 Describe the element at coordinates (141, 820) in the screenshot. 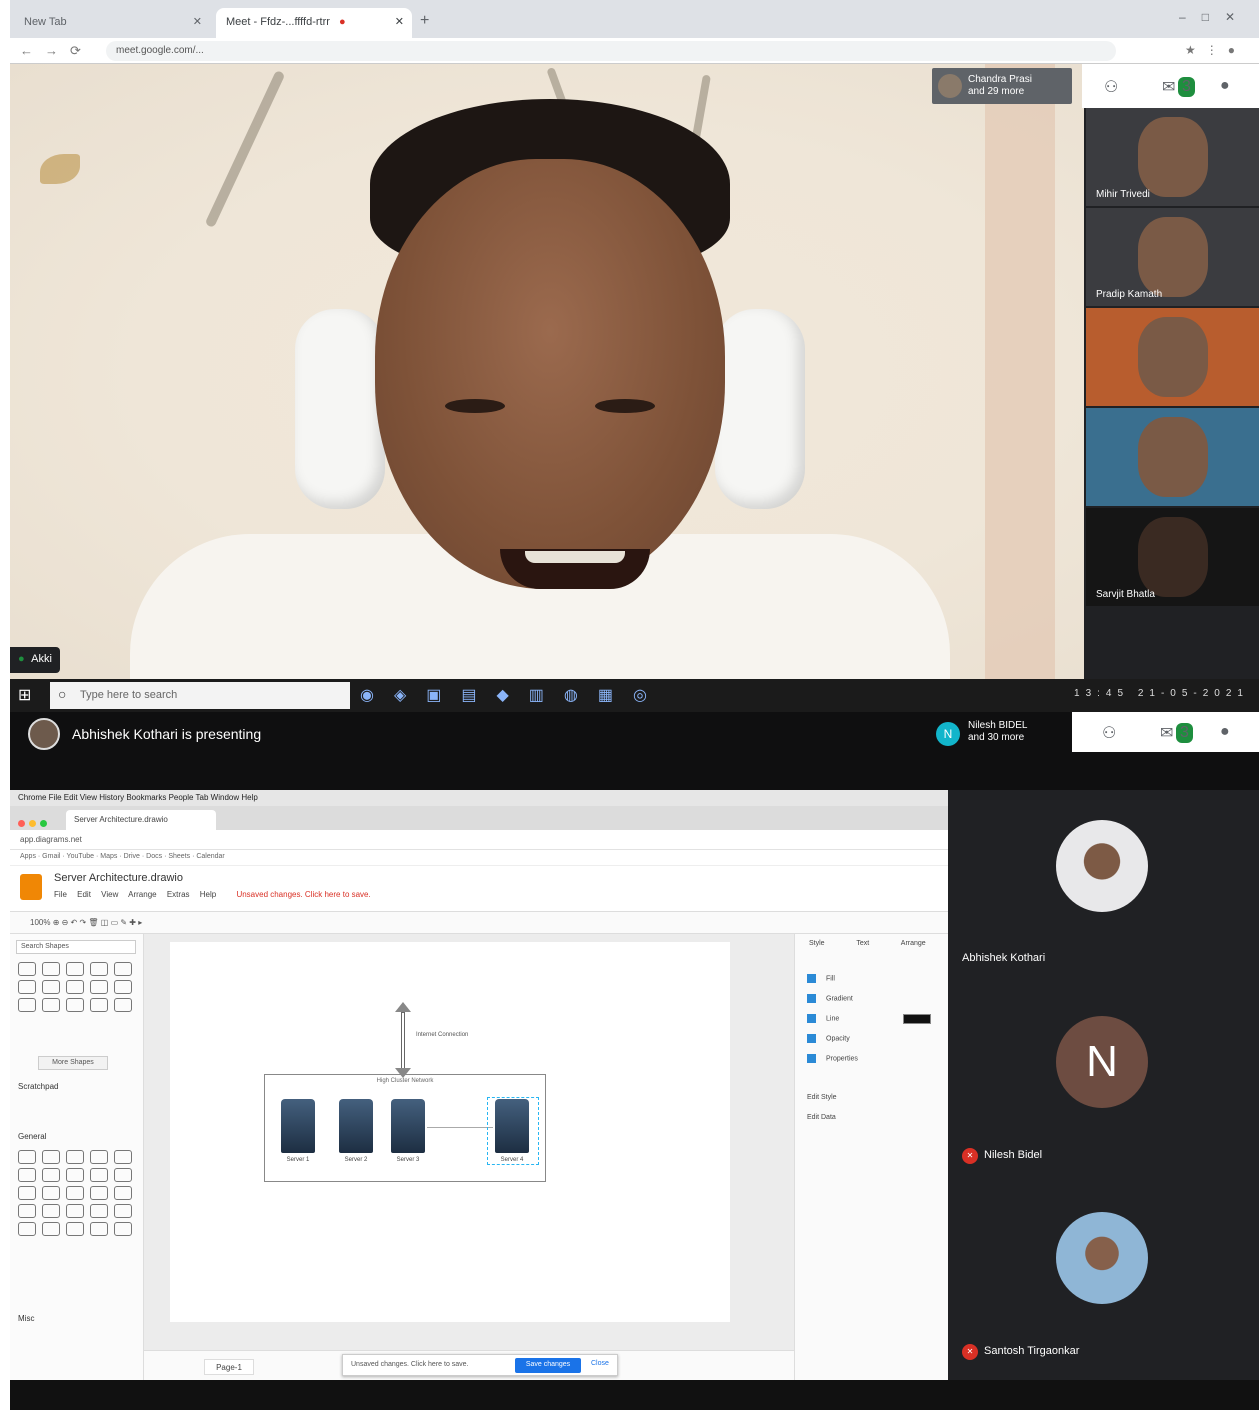

I see `drawio-tab: Server Architecture.drawio` at that location.